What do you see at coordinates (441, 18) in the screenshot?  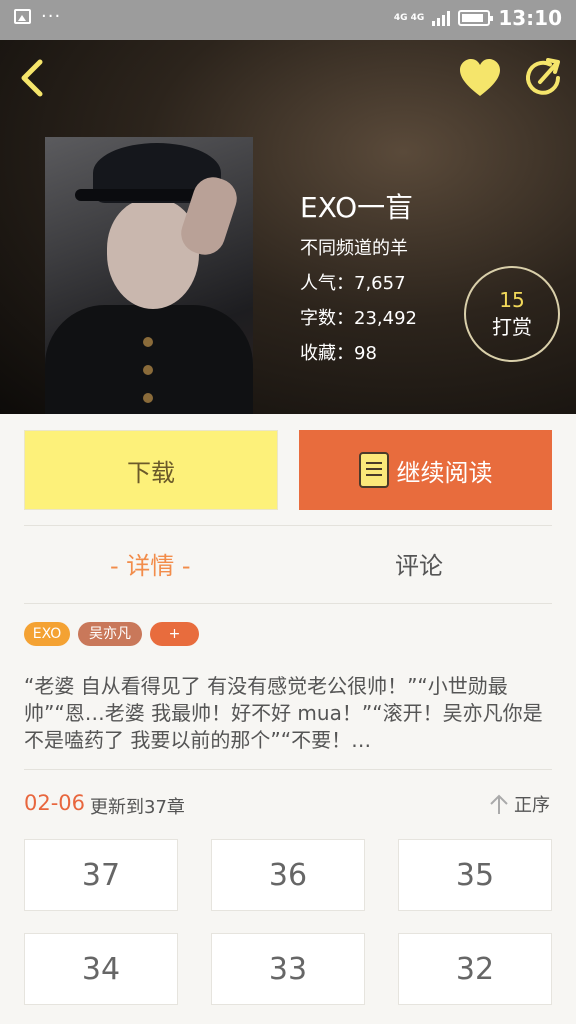 I see `signal-icon` at bounding box center [441, 18].